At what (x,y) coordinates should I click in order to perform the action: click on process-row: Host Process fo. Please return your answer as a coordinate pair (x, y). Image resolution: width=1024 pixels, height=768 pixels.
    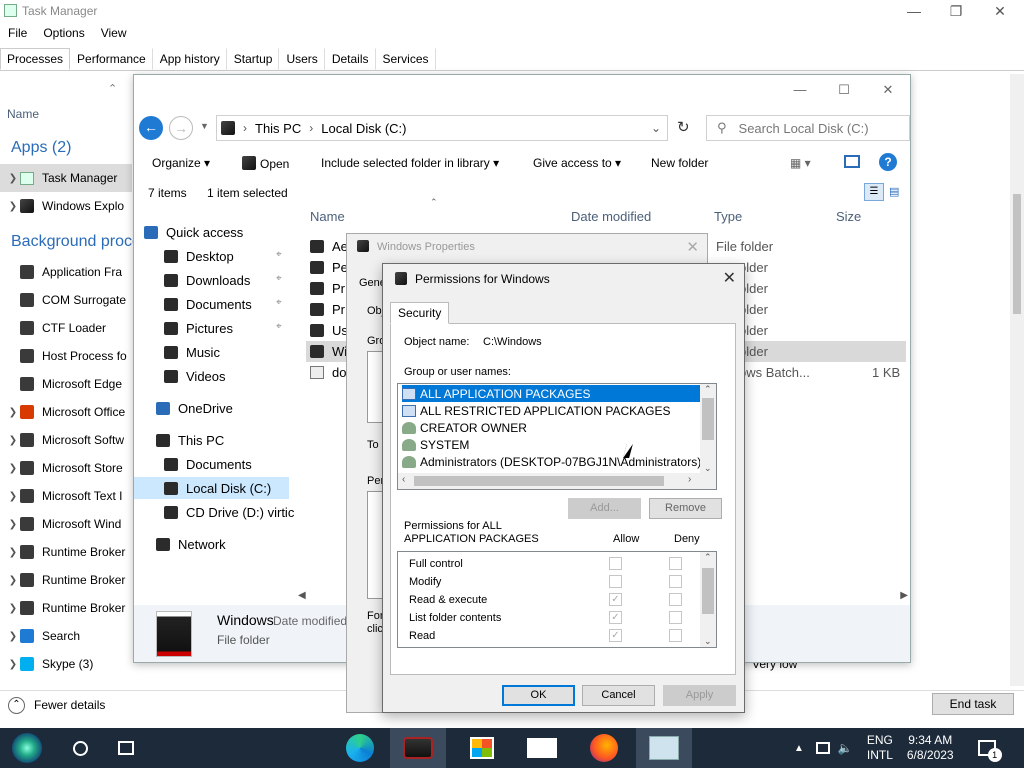
    Looking at the image, I should click on (66, 356).